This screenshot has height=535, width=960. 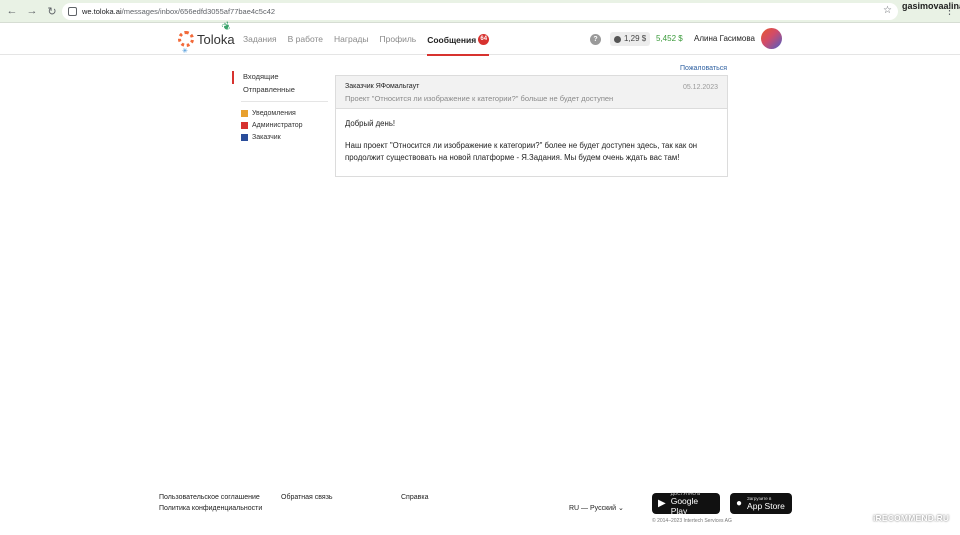 What do you see at coordinates (761, 503) in the screenshot?
I see `app-store-button: ● Загрузите в App Store` at bounding box center [761, 503].